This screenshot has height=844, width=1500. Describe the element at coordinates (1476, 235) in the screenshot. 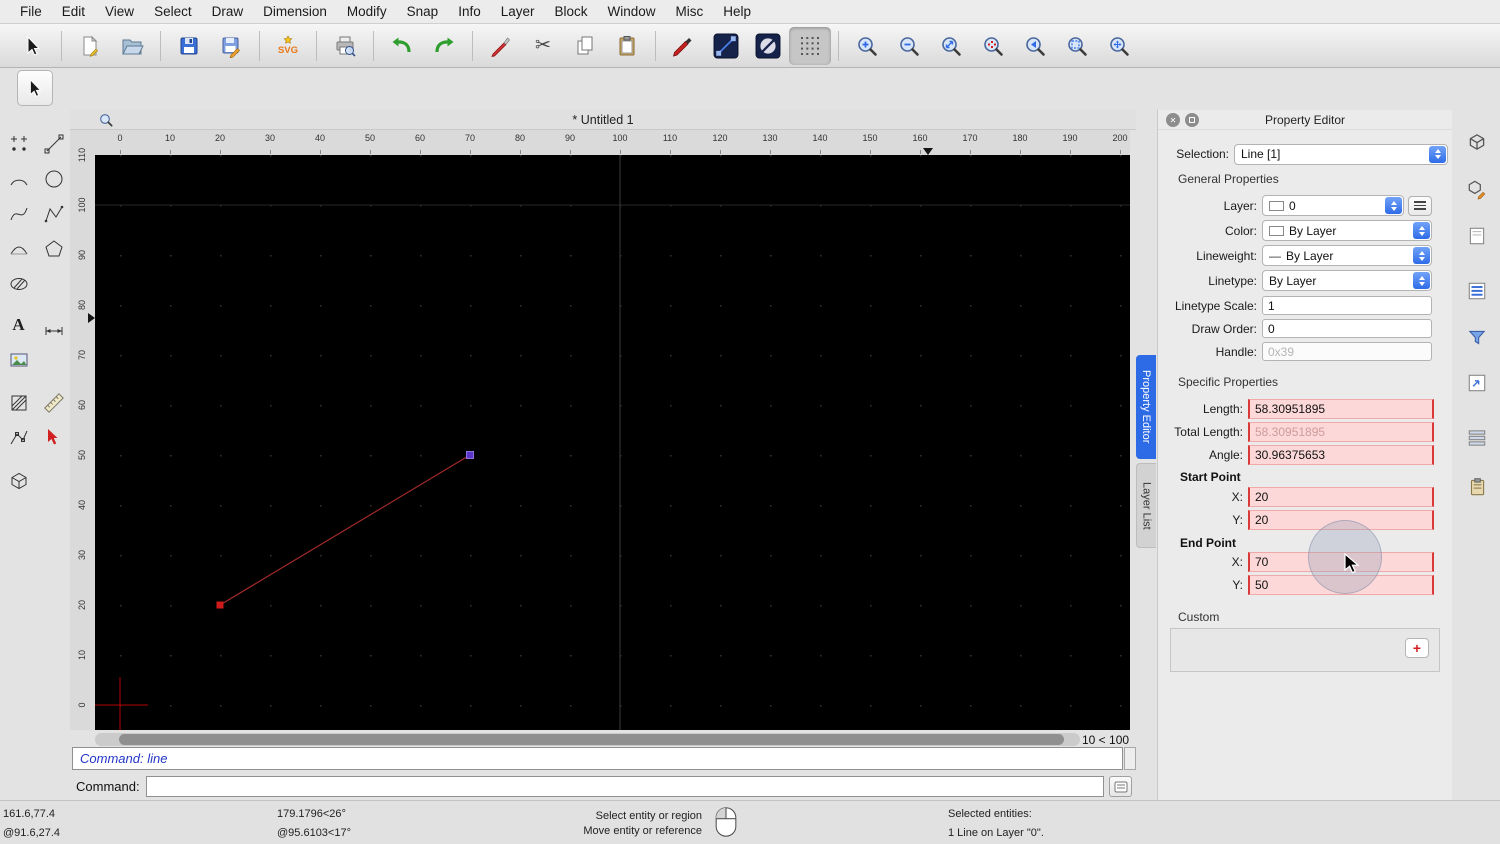

I see `dock-command-widget-button` at that location.